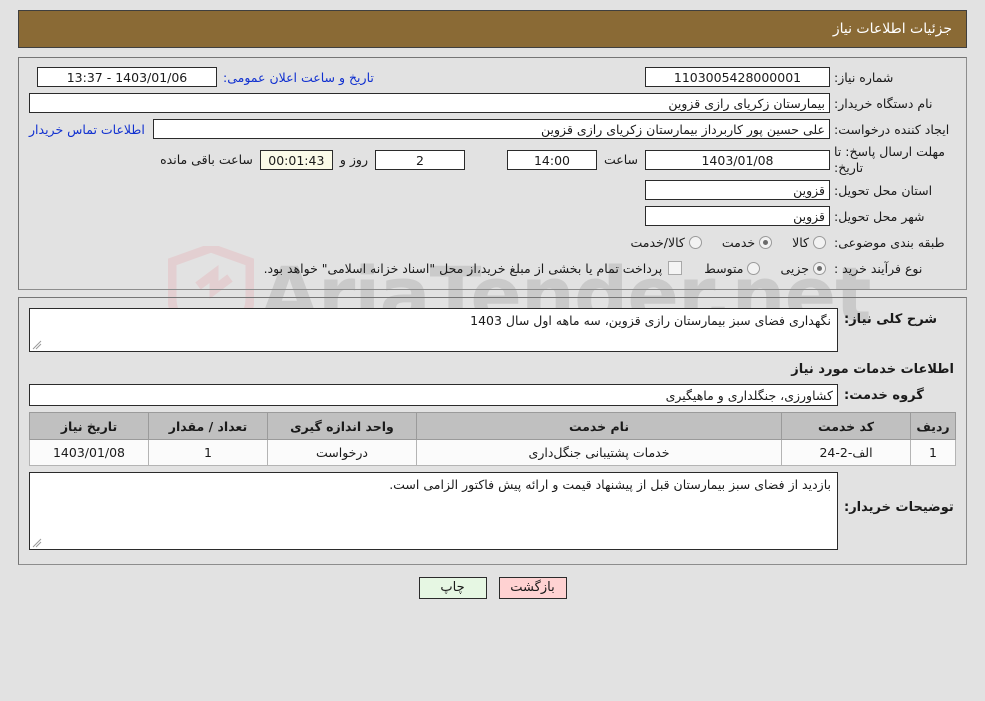  Describe the element at coordinates (532, 588) in the screenshot. I see `back-button: بازگشت` at that location.